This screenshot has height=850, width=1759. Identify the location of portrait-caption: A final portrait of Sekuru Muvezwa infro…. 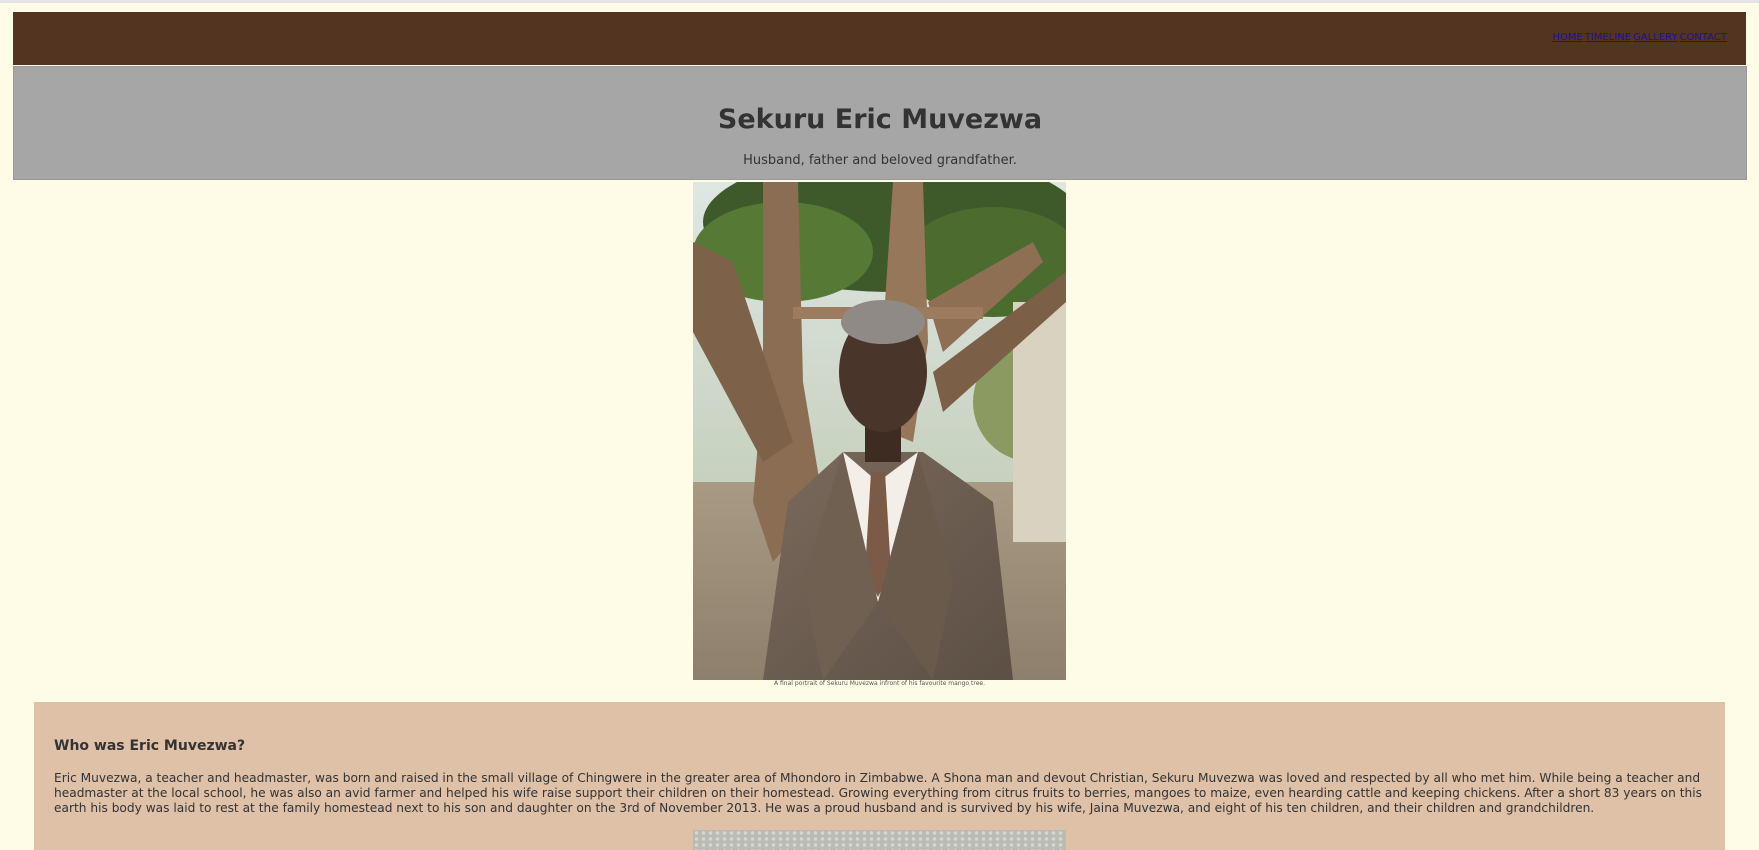
(879, 683).